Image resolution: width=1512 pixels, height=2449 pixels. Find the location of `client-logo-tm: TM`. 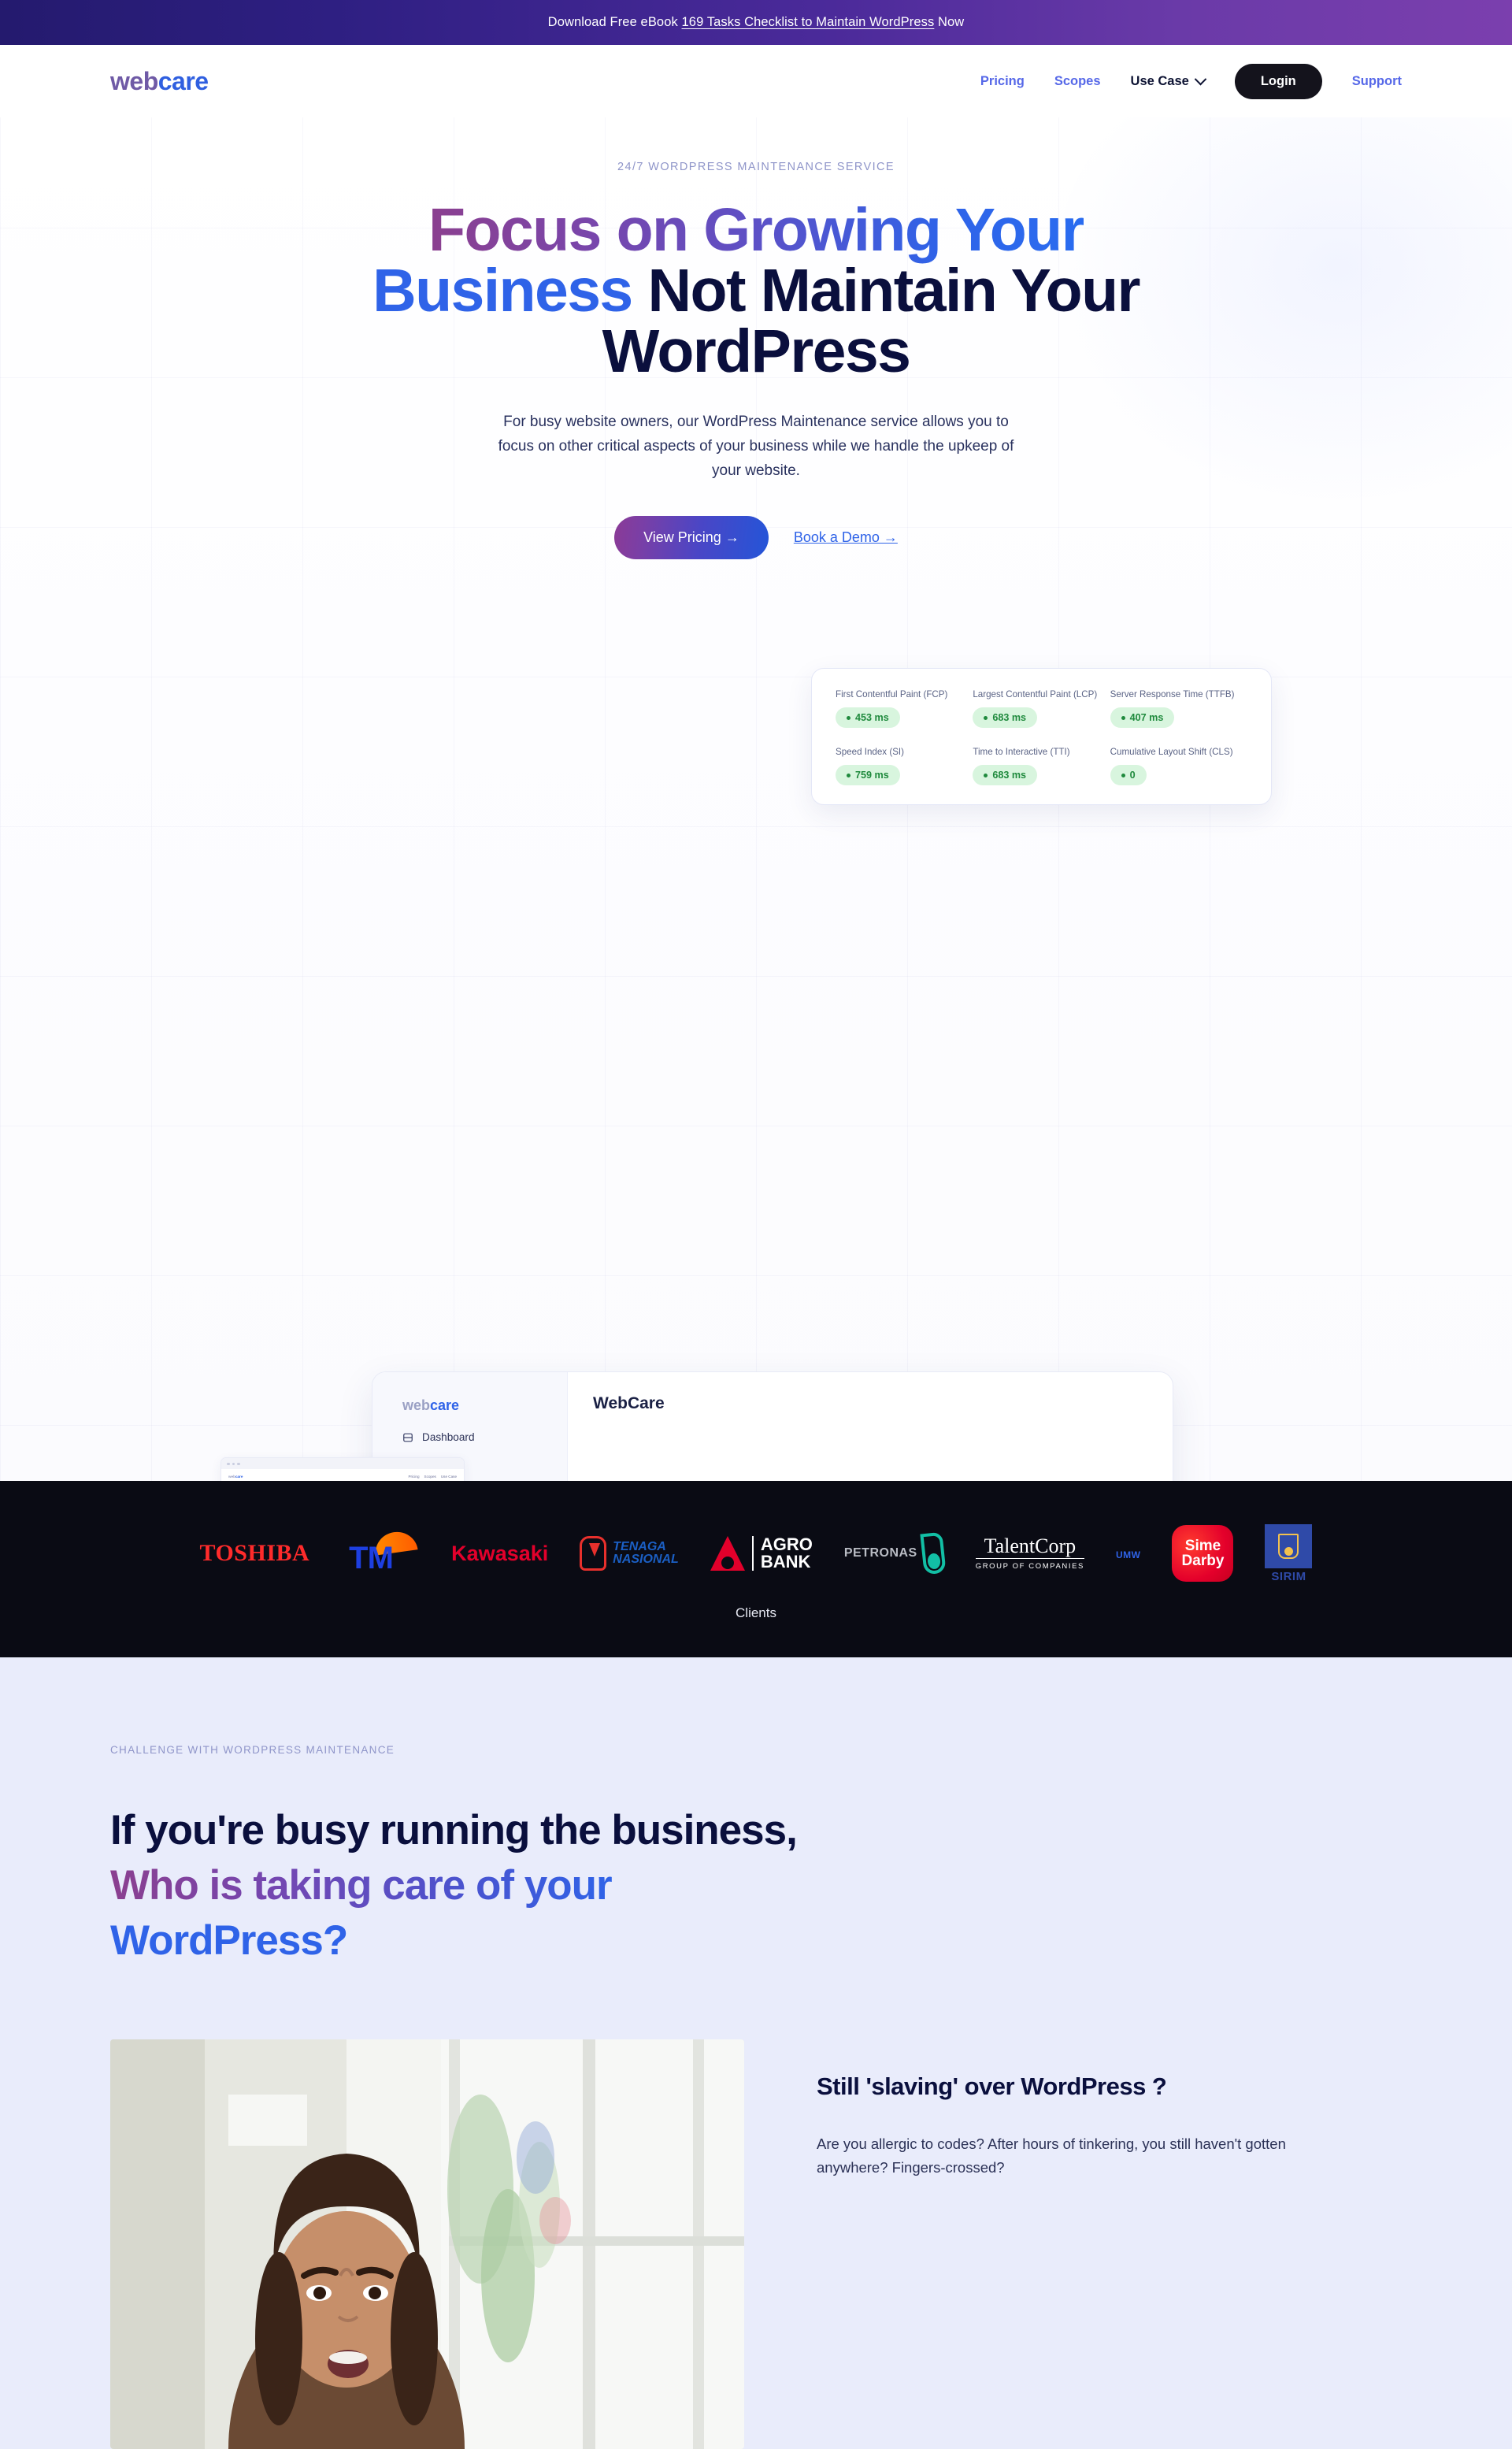

client-logo-tm: TM is located at coordinates (380, 1553).